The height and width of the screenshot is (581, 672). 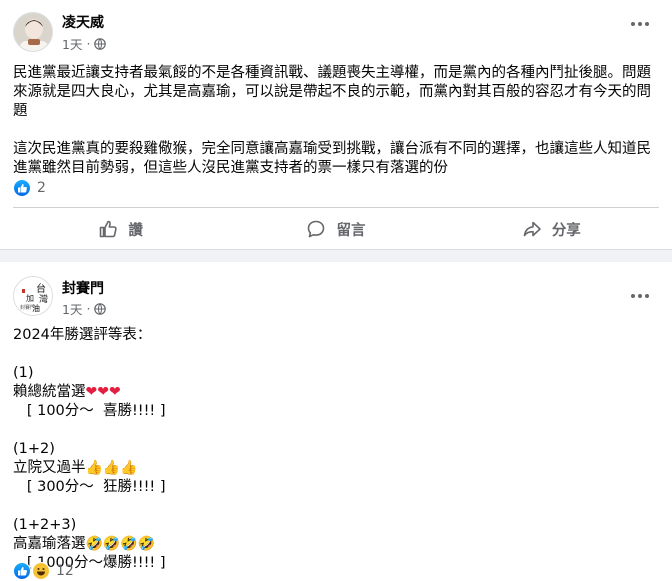 I want to click on line-text: 賴總統當選, so click(x=49, y=392).